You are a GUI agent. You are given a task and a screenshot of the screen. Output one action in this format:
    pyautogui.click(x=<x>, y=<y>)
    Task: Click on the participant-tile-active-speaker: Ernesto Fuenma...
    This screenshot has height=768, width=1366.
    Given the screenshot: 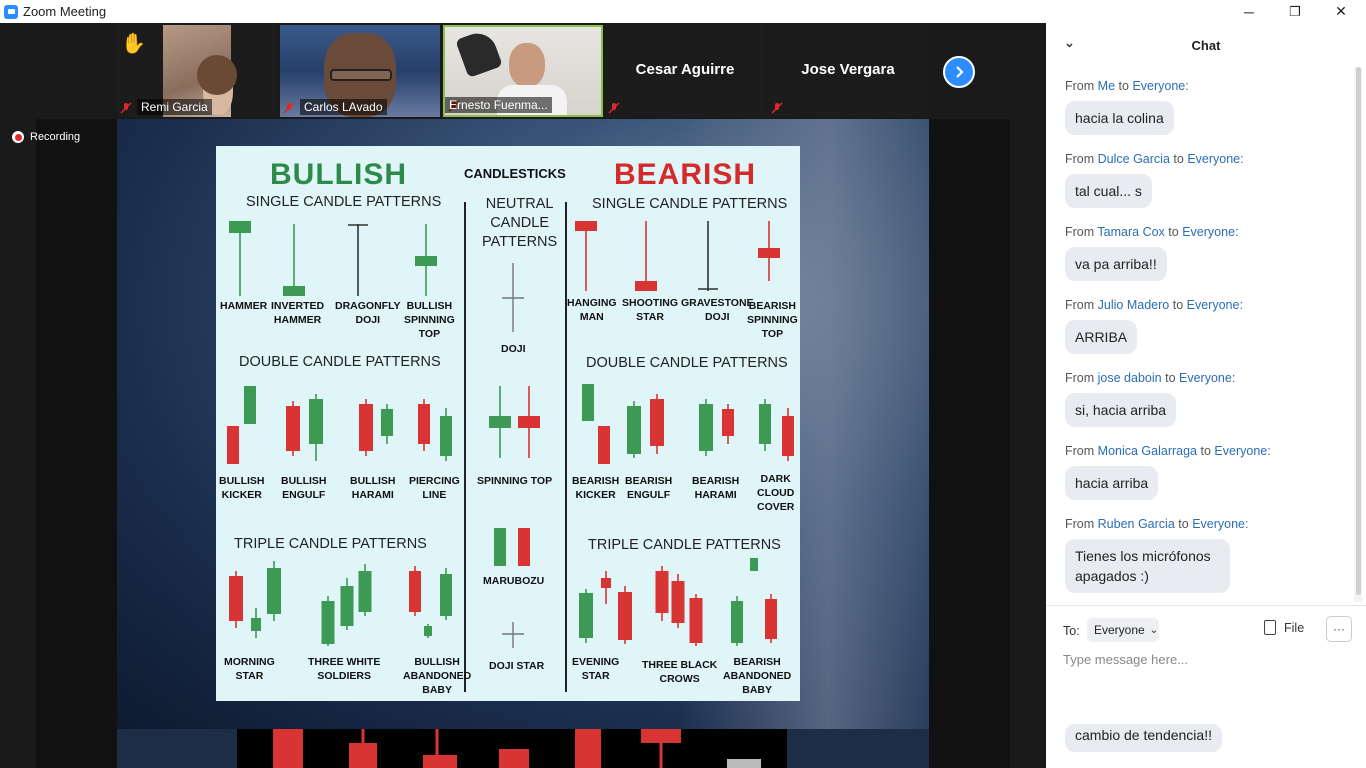 What is the action you would take?
    pyautogui.click(x=523, y=71)
    